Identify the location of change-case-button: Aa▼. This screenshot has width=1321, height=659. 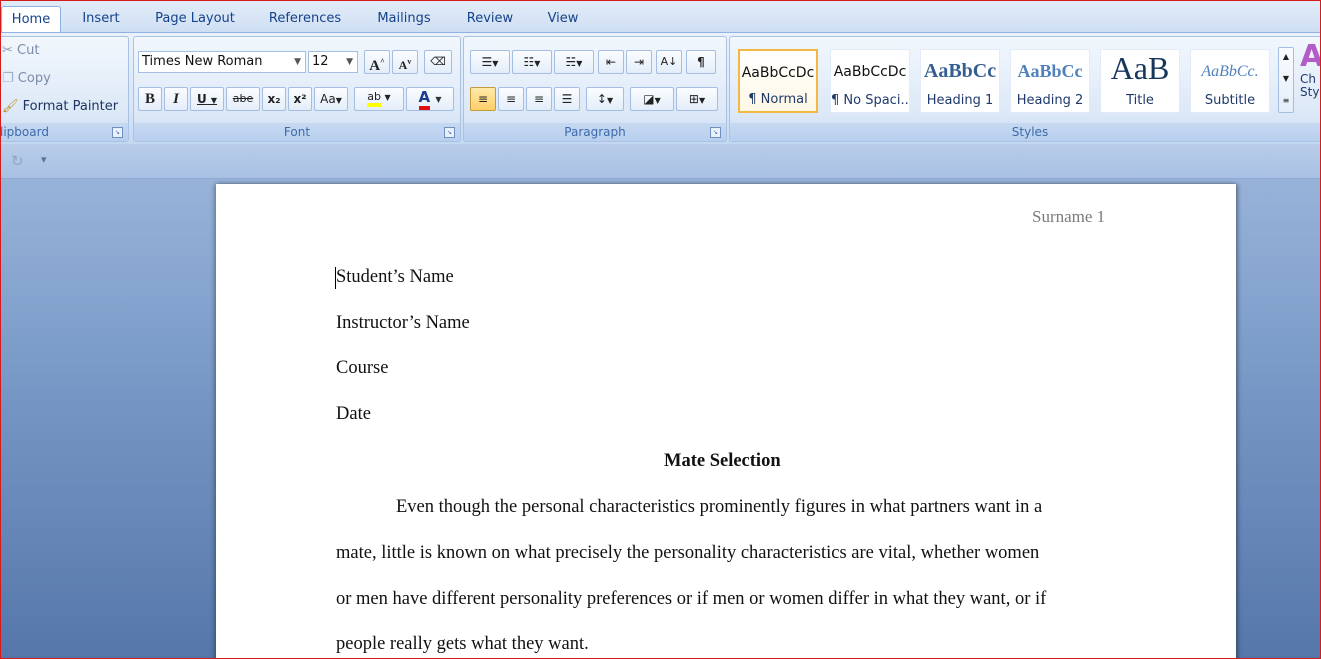
(331, 99).